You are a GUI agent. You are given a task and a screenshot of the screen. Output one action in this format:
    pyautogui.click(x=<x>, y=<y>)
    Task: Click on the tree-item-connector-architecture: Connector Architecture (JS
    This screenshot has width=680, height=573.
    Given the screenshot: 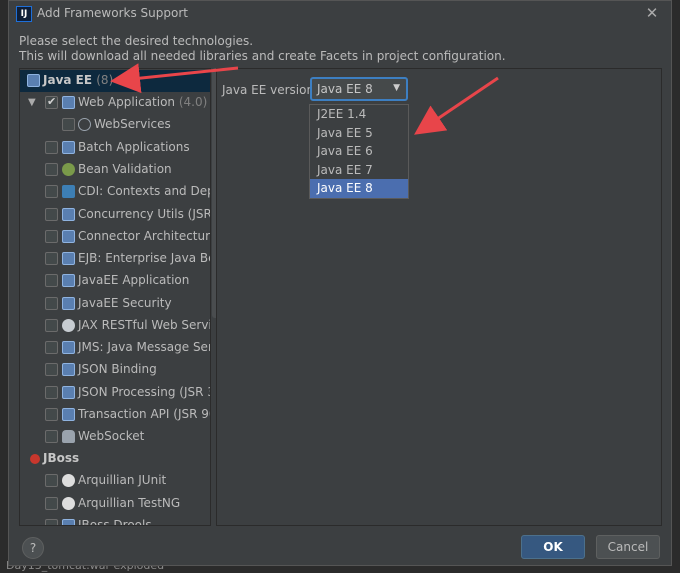 What is the action you would take?
    pyautogui.click(x=115, y=237)
    